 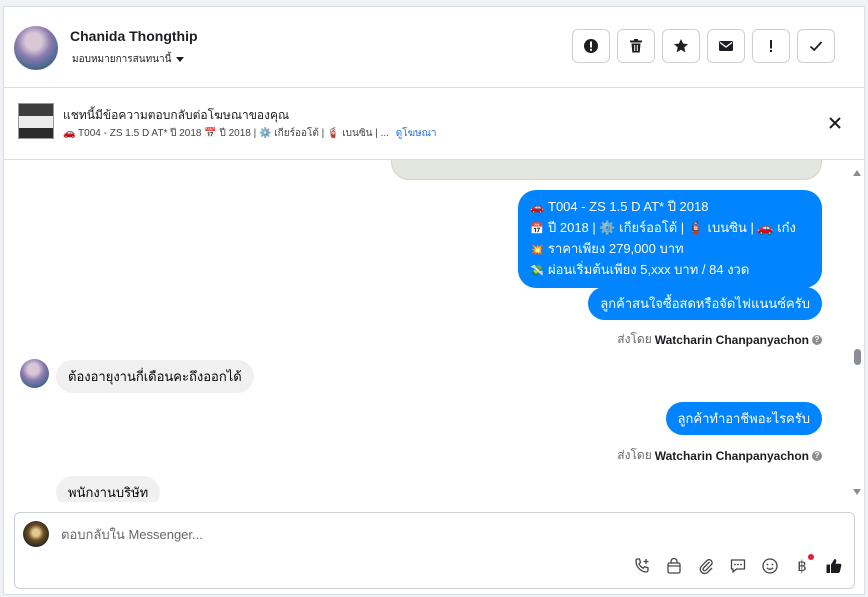 What do you see at coordinates (155, 376) in the screenshot?
I see `incoming-message: ต้องอายุงานกี่เดือนคะถึงออกได้` at bounding box center [155, 376].